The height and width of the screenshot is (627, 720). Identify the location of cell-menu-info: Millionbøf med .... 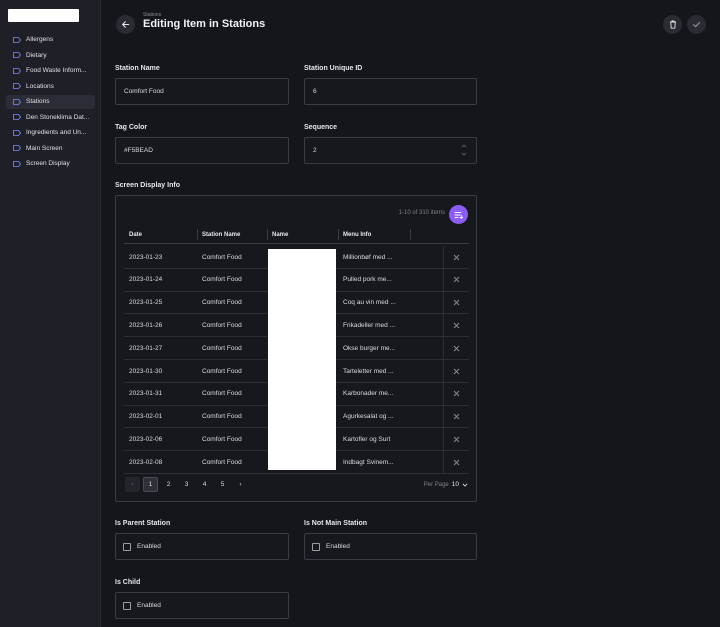
(368, 257).